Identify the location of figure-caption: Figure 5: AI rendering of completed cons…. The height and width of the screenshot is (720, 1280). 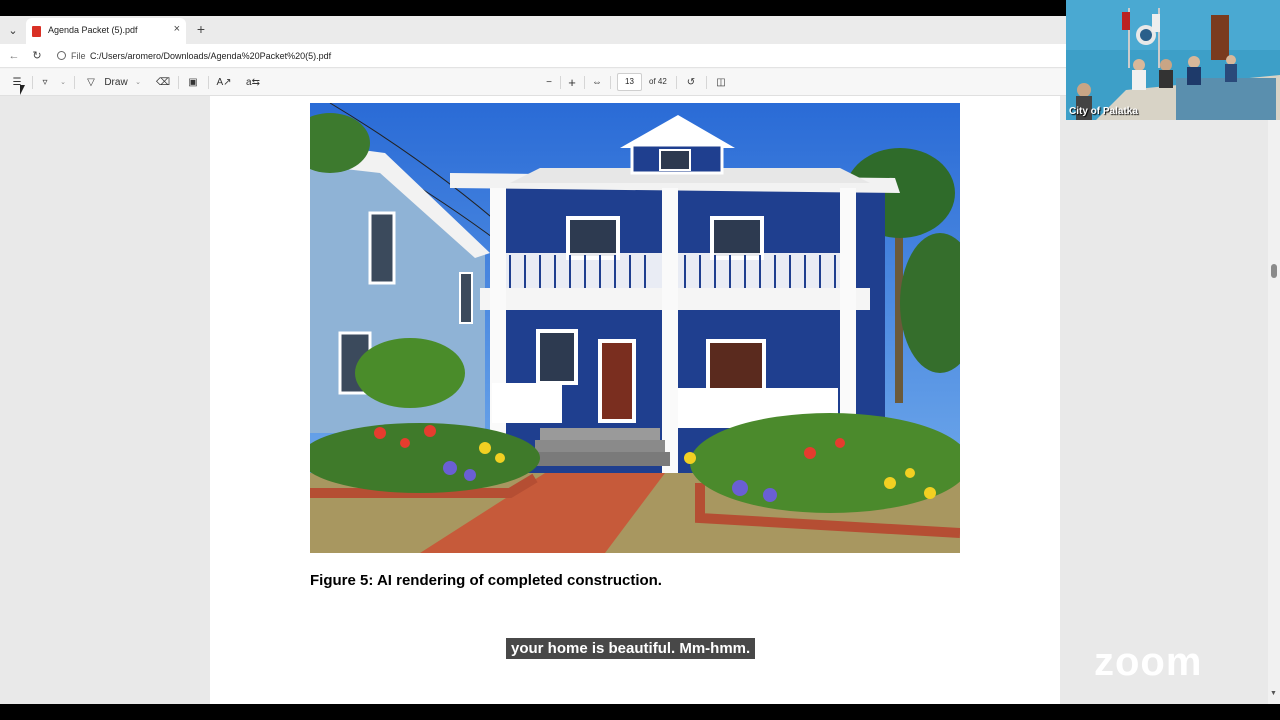
(486, 580).